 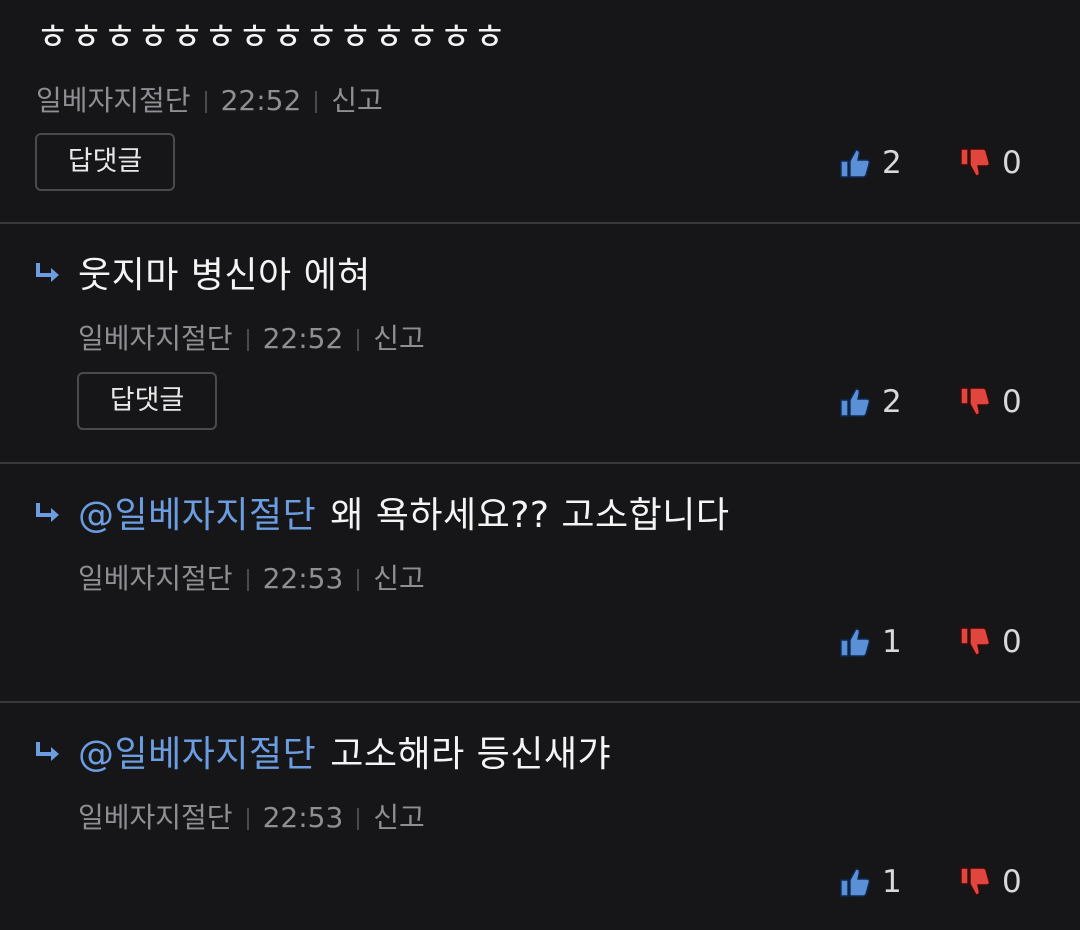 What do you see at coordinates (271, 37) in the screenshot?
I see `comment-text: ㅎㅎㅎㅎㅎㅎㅎㅎㅎㅎㅎㅎㅎㅎ` at bounding box center [271, 37].